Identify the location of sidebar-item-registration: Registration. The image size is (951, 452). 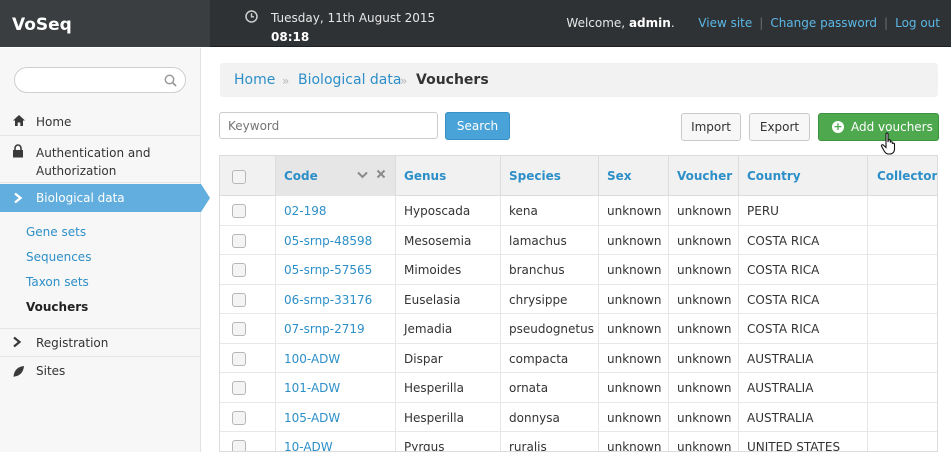
(100, 342).